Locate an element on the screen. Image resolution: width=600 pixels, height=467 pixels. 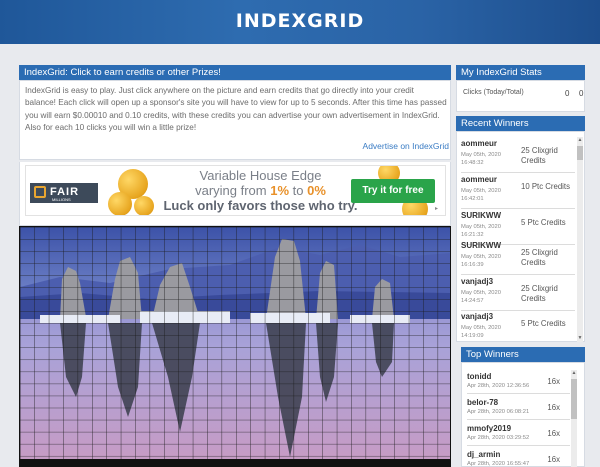
adchoices-icon: ▸ is located at coordinates (439, 209).